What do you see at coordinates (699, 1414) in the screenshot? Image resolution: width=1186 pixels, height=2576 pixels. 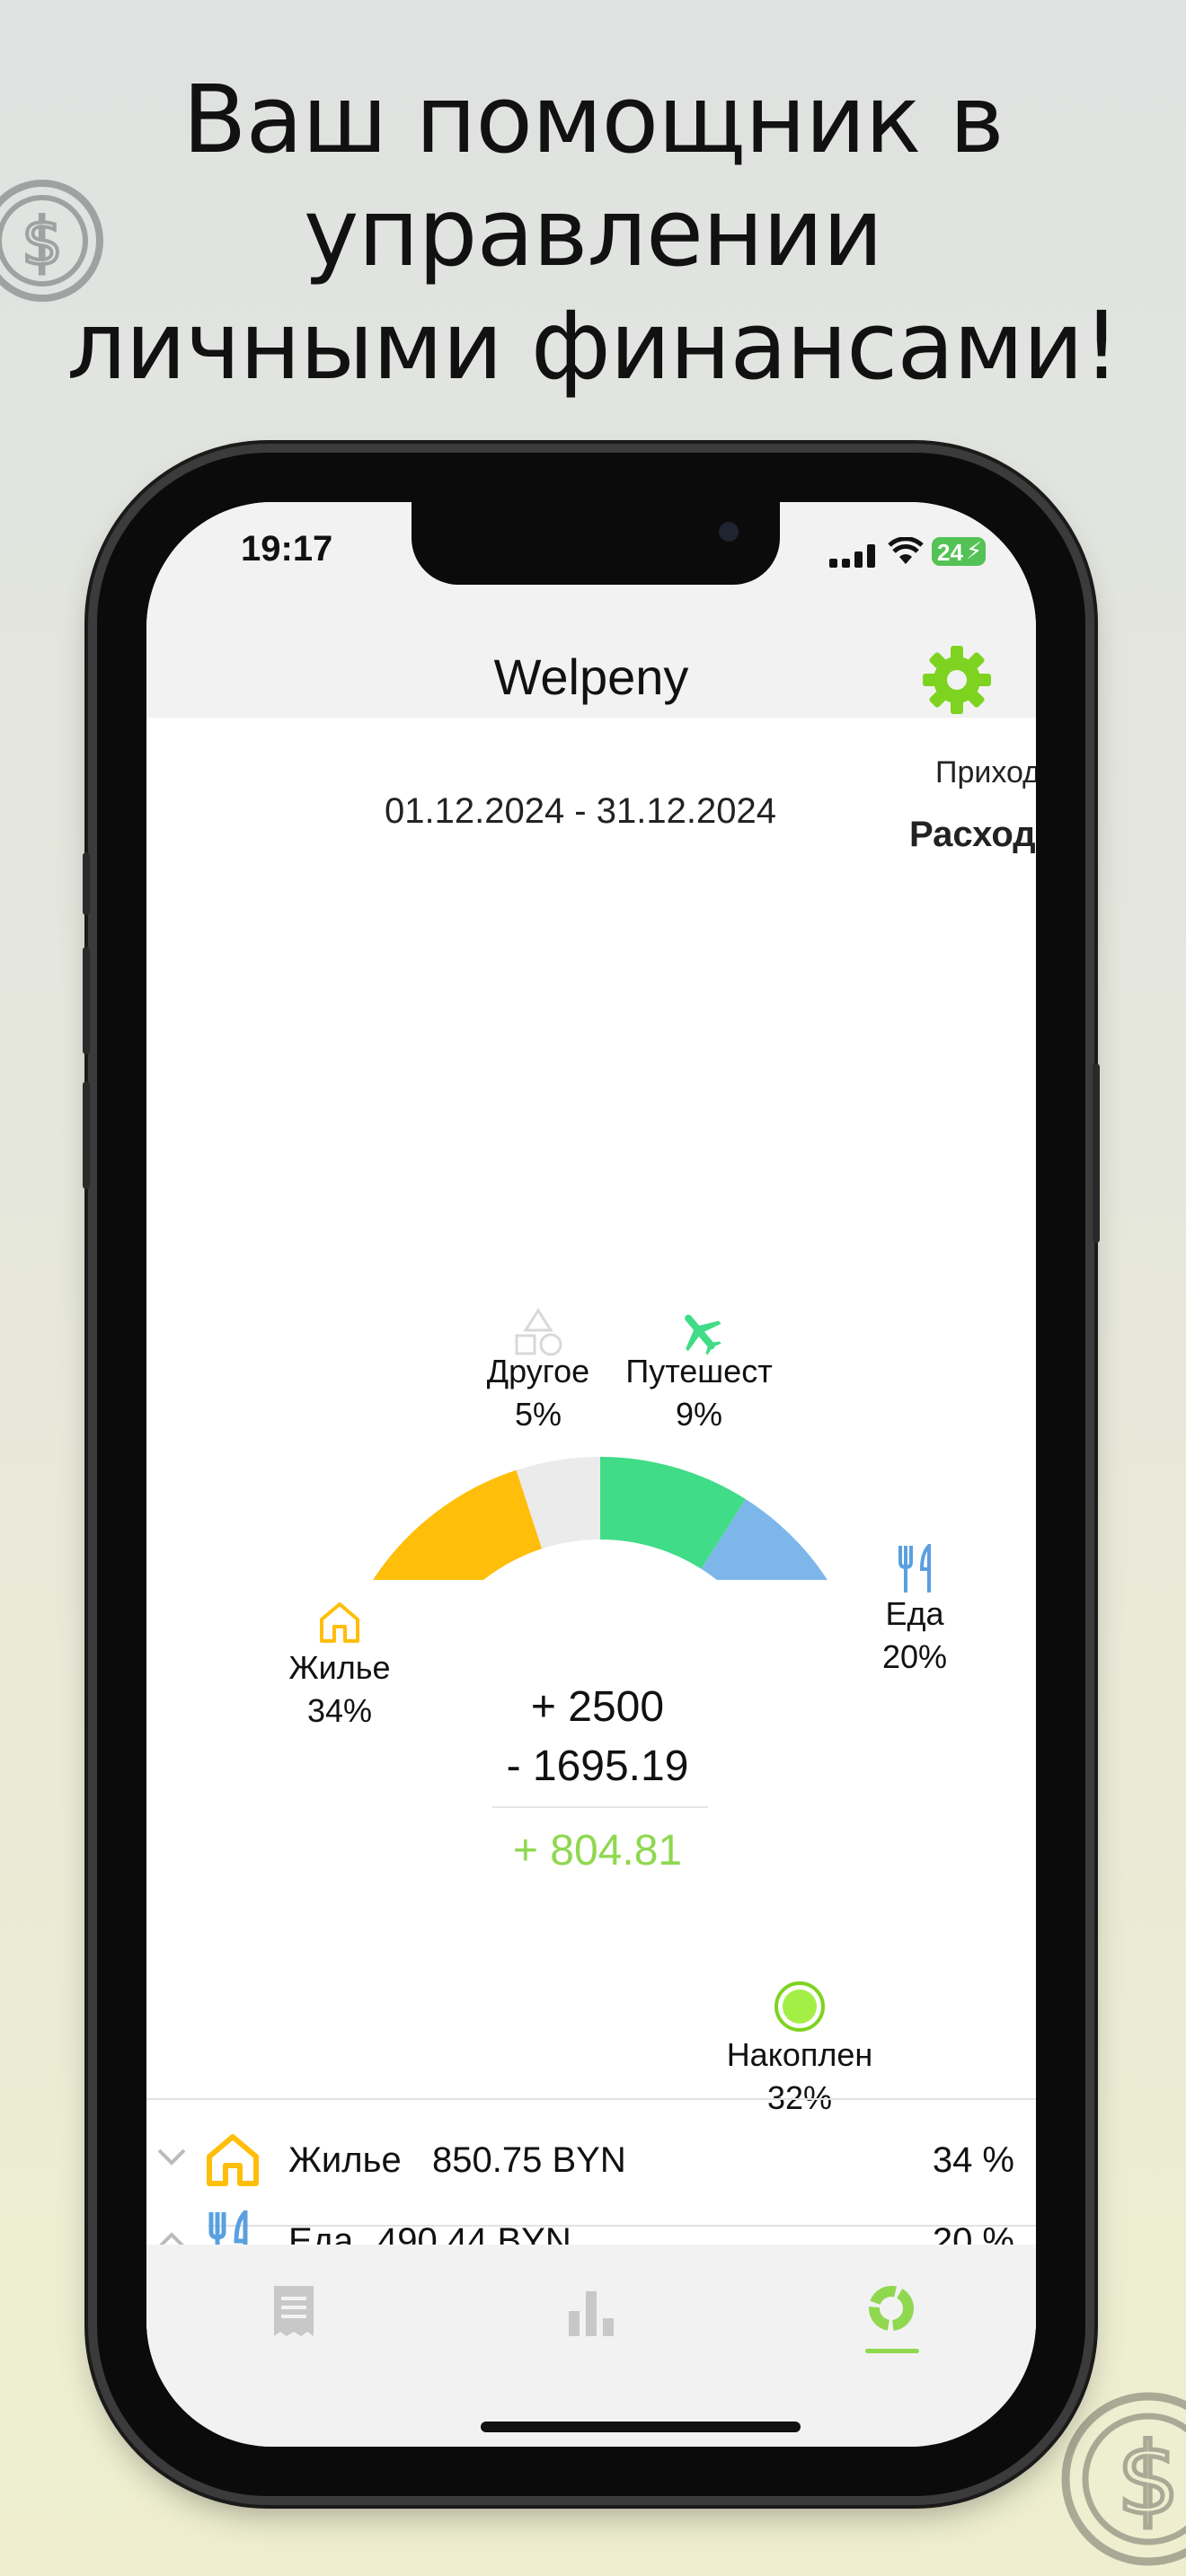 I see `chart-label-pct: 9%` at bounding box center [699, 1414].